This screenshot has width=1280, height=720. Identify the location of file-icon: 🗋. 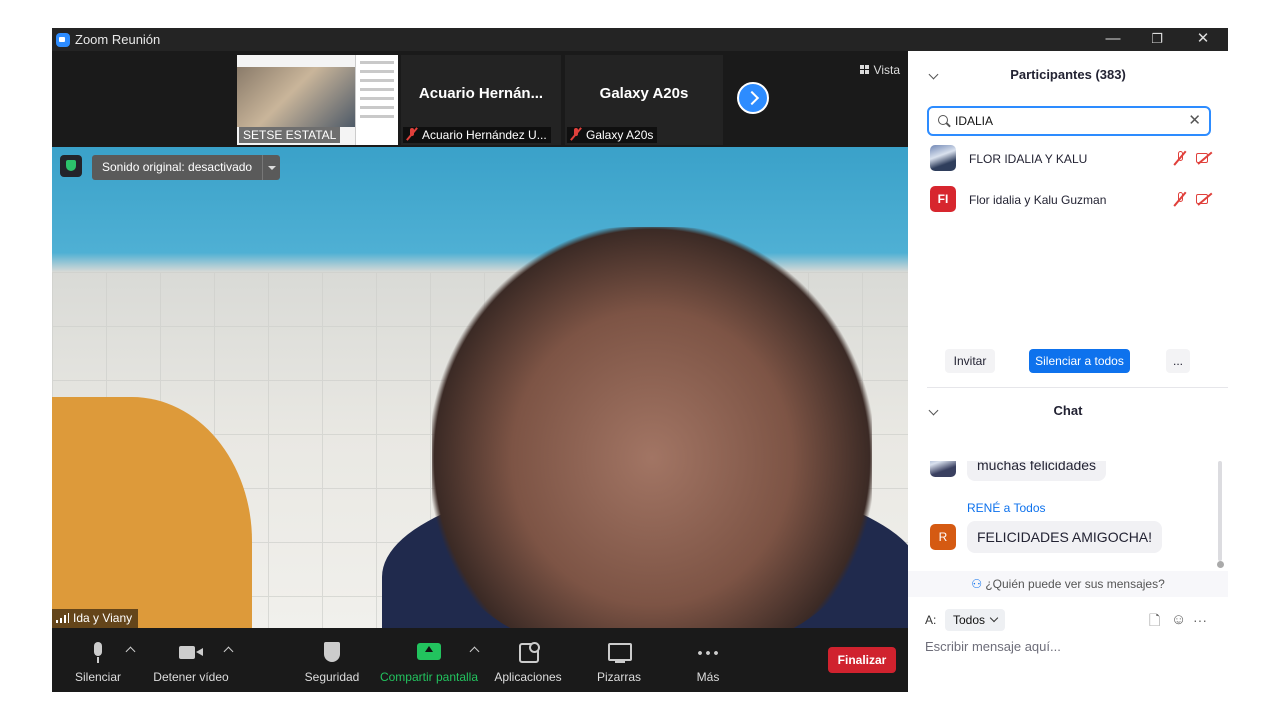
(1154, 620).